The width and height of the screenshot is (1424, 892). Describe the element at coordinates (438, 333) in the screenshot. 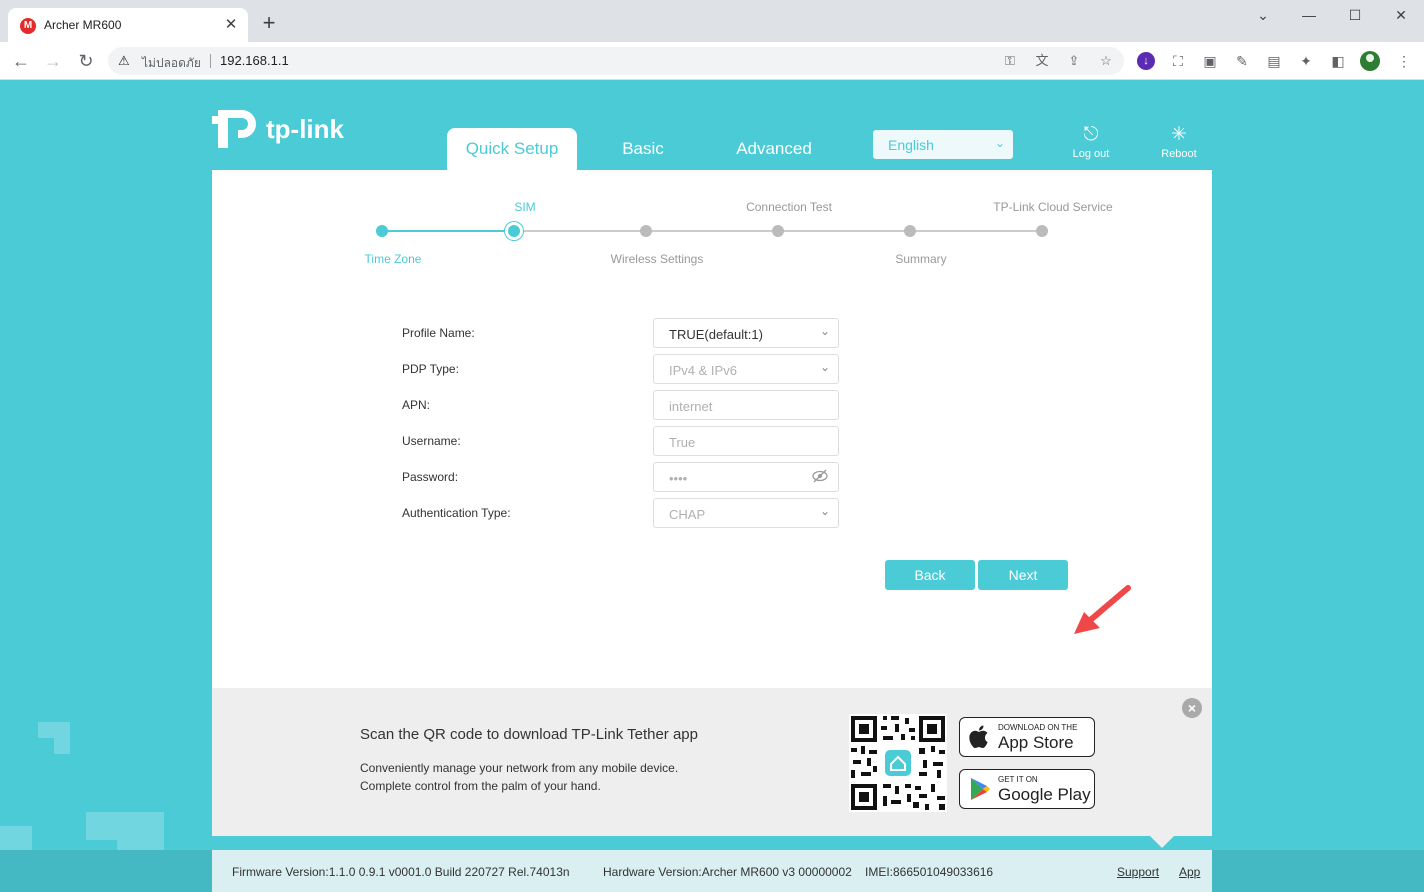

I see `profile-name-label: Profile Name:` at that location.